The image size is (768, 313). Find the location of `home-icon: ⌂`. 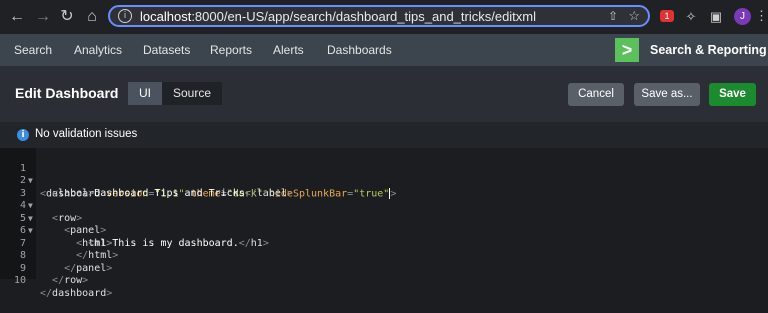

home-icon: ⌂ is located at coordinates (92, 17).